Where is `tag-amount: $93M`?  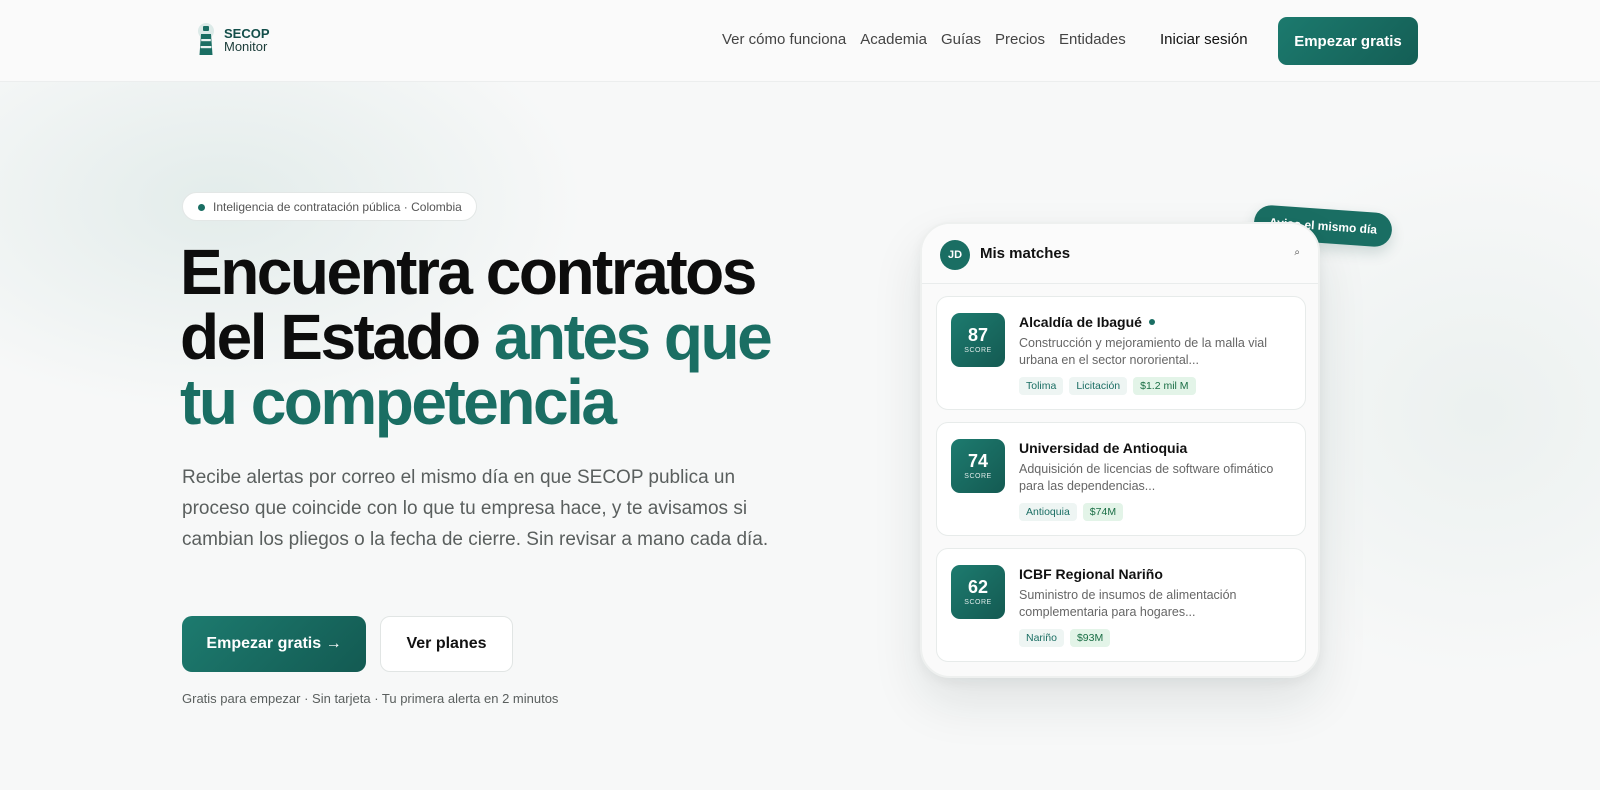
tag-amount: $93M is located at coordinates (1090, 638).